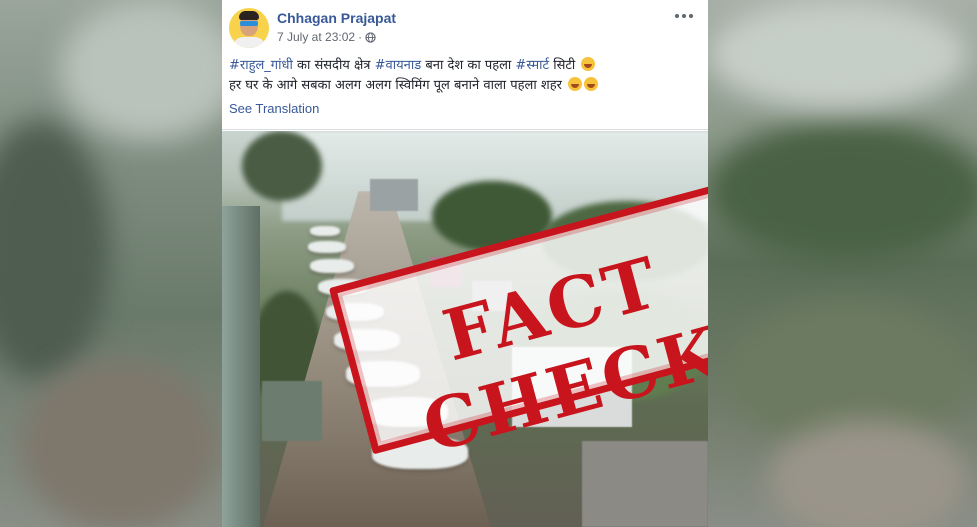 The width and height of the screenshot is (977, 527). I want to click on see-translation-link: See Translation, so click(274, 108).